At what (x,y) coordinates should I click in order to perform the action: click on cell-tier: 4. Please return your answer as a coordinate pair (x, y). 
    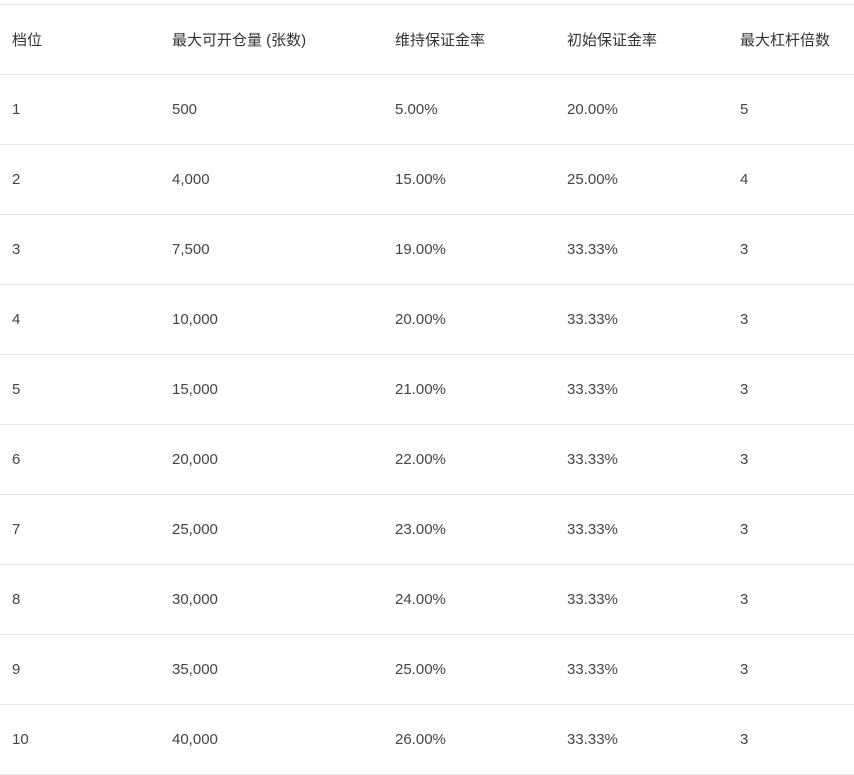
    Looking at the image, I should click on (86, 319).